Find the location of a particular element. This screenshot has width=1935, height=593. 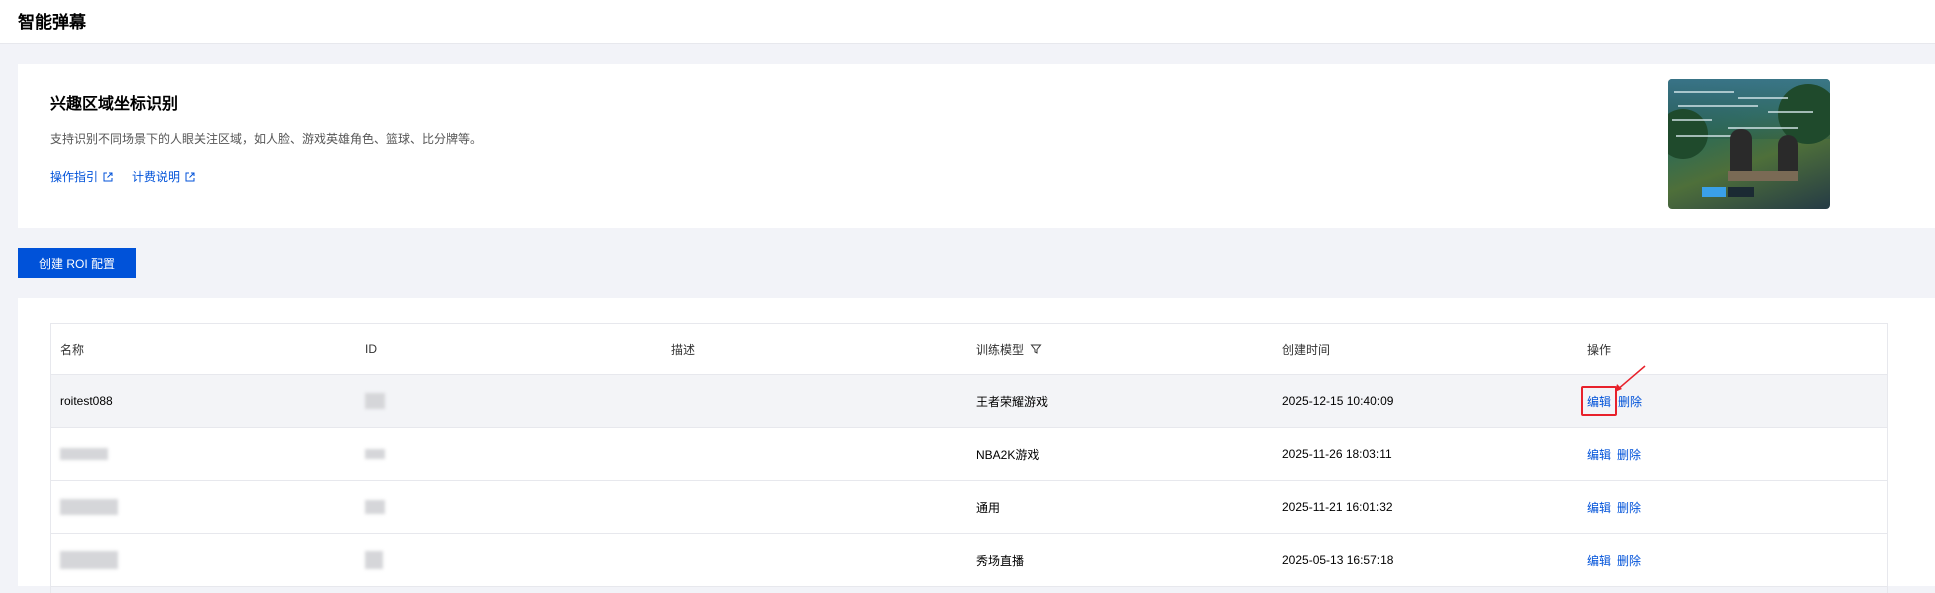

column-header-created: 创建时间 is located at coordinates (1306, 349).